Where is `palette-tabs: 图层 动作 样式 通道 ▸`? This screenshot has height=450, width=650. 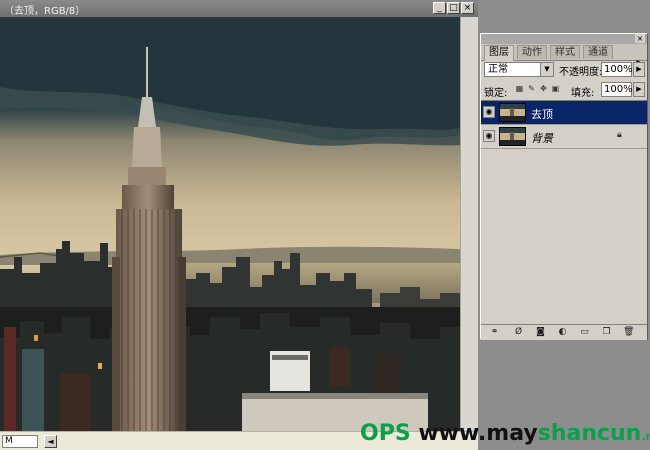 palette-tabs: 图层 动作 样式 通道 ▸ is located at coordinates (564, 55).